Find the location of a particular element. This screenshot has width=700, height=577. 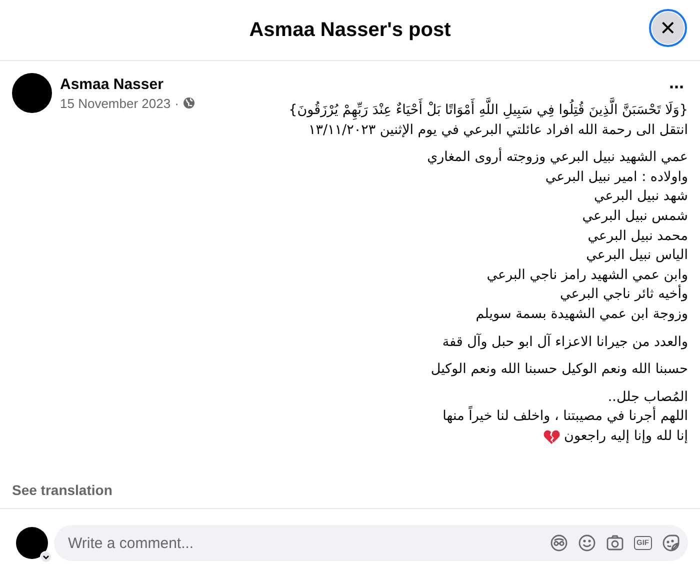

post-text-line: إنا لله وإنا إليه راجعون is located at coordinates (626, 436).